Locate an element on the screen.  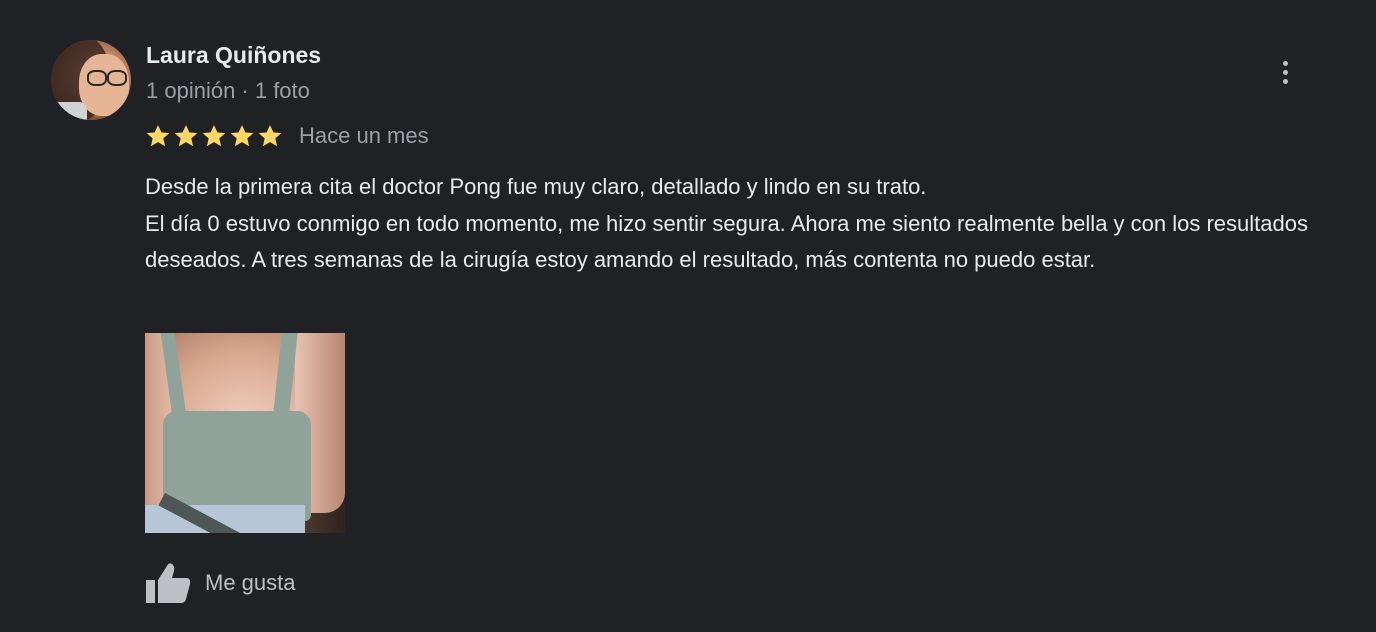
like-button: Me gusta is located at coordinates (220, 583).